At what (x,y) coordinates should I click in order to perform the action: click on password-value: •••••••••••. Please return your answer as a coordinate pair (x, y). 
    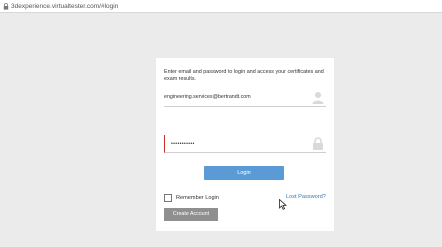
    Looking at the image, I should click on (183, 144).